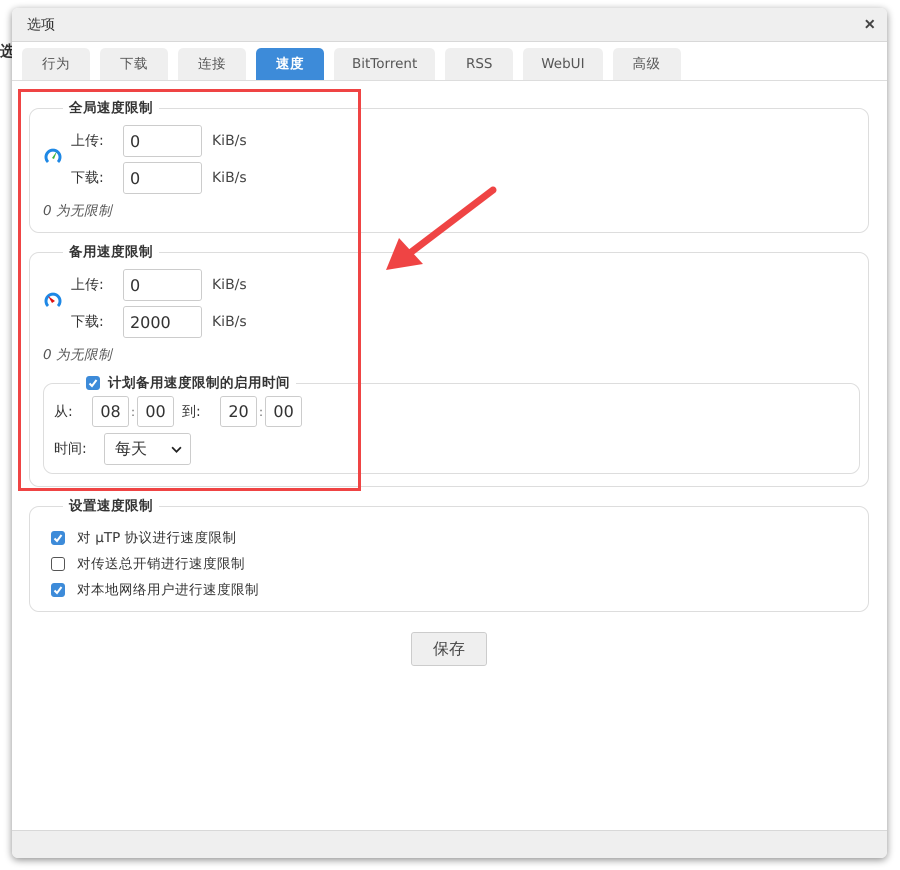 The width and height of the screenshot is (900, 870). What do you see at coordinates (111, 506) in the screenshot?
I see `group-title: 设置速度限制` at bounding box center [111, 506].